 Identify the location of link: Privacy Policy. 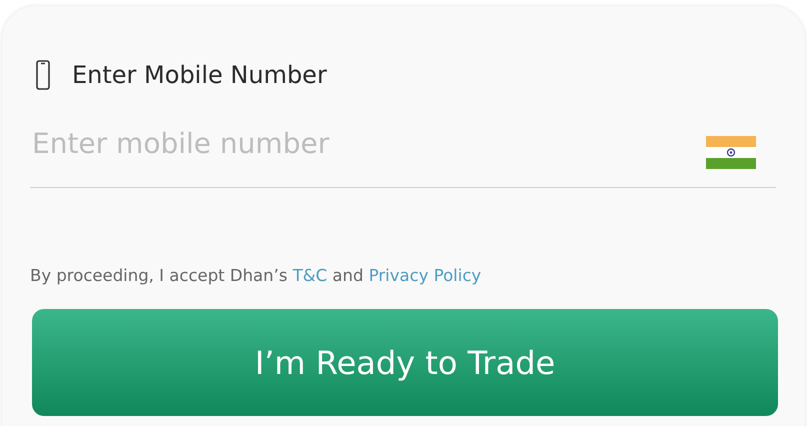
(425, 275).